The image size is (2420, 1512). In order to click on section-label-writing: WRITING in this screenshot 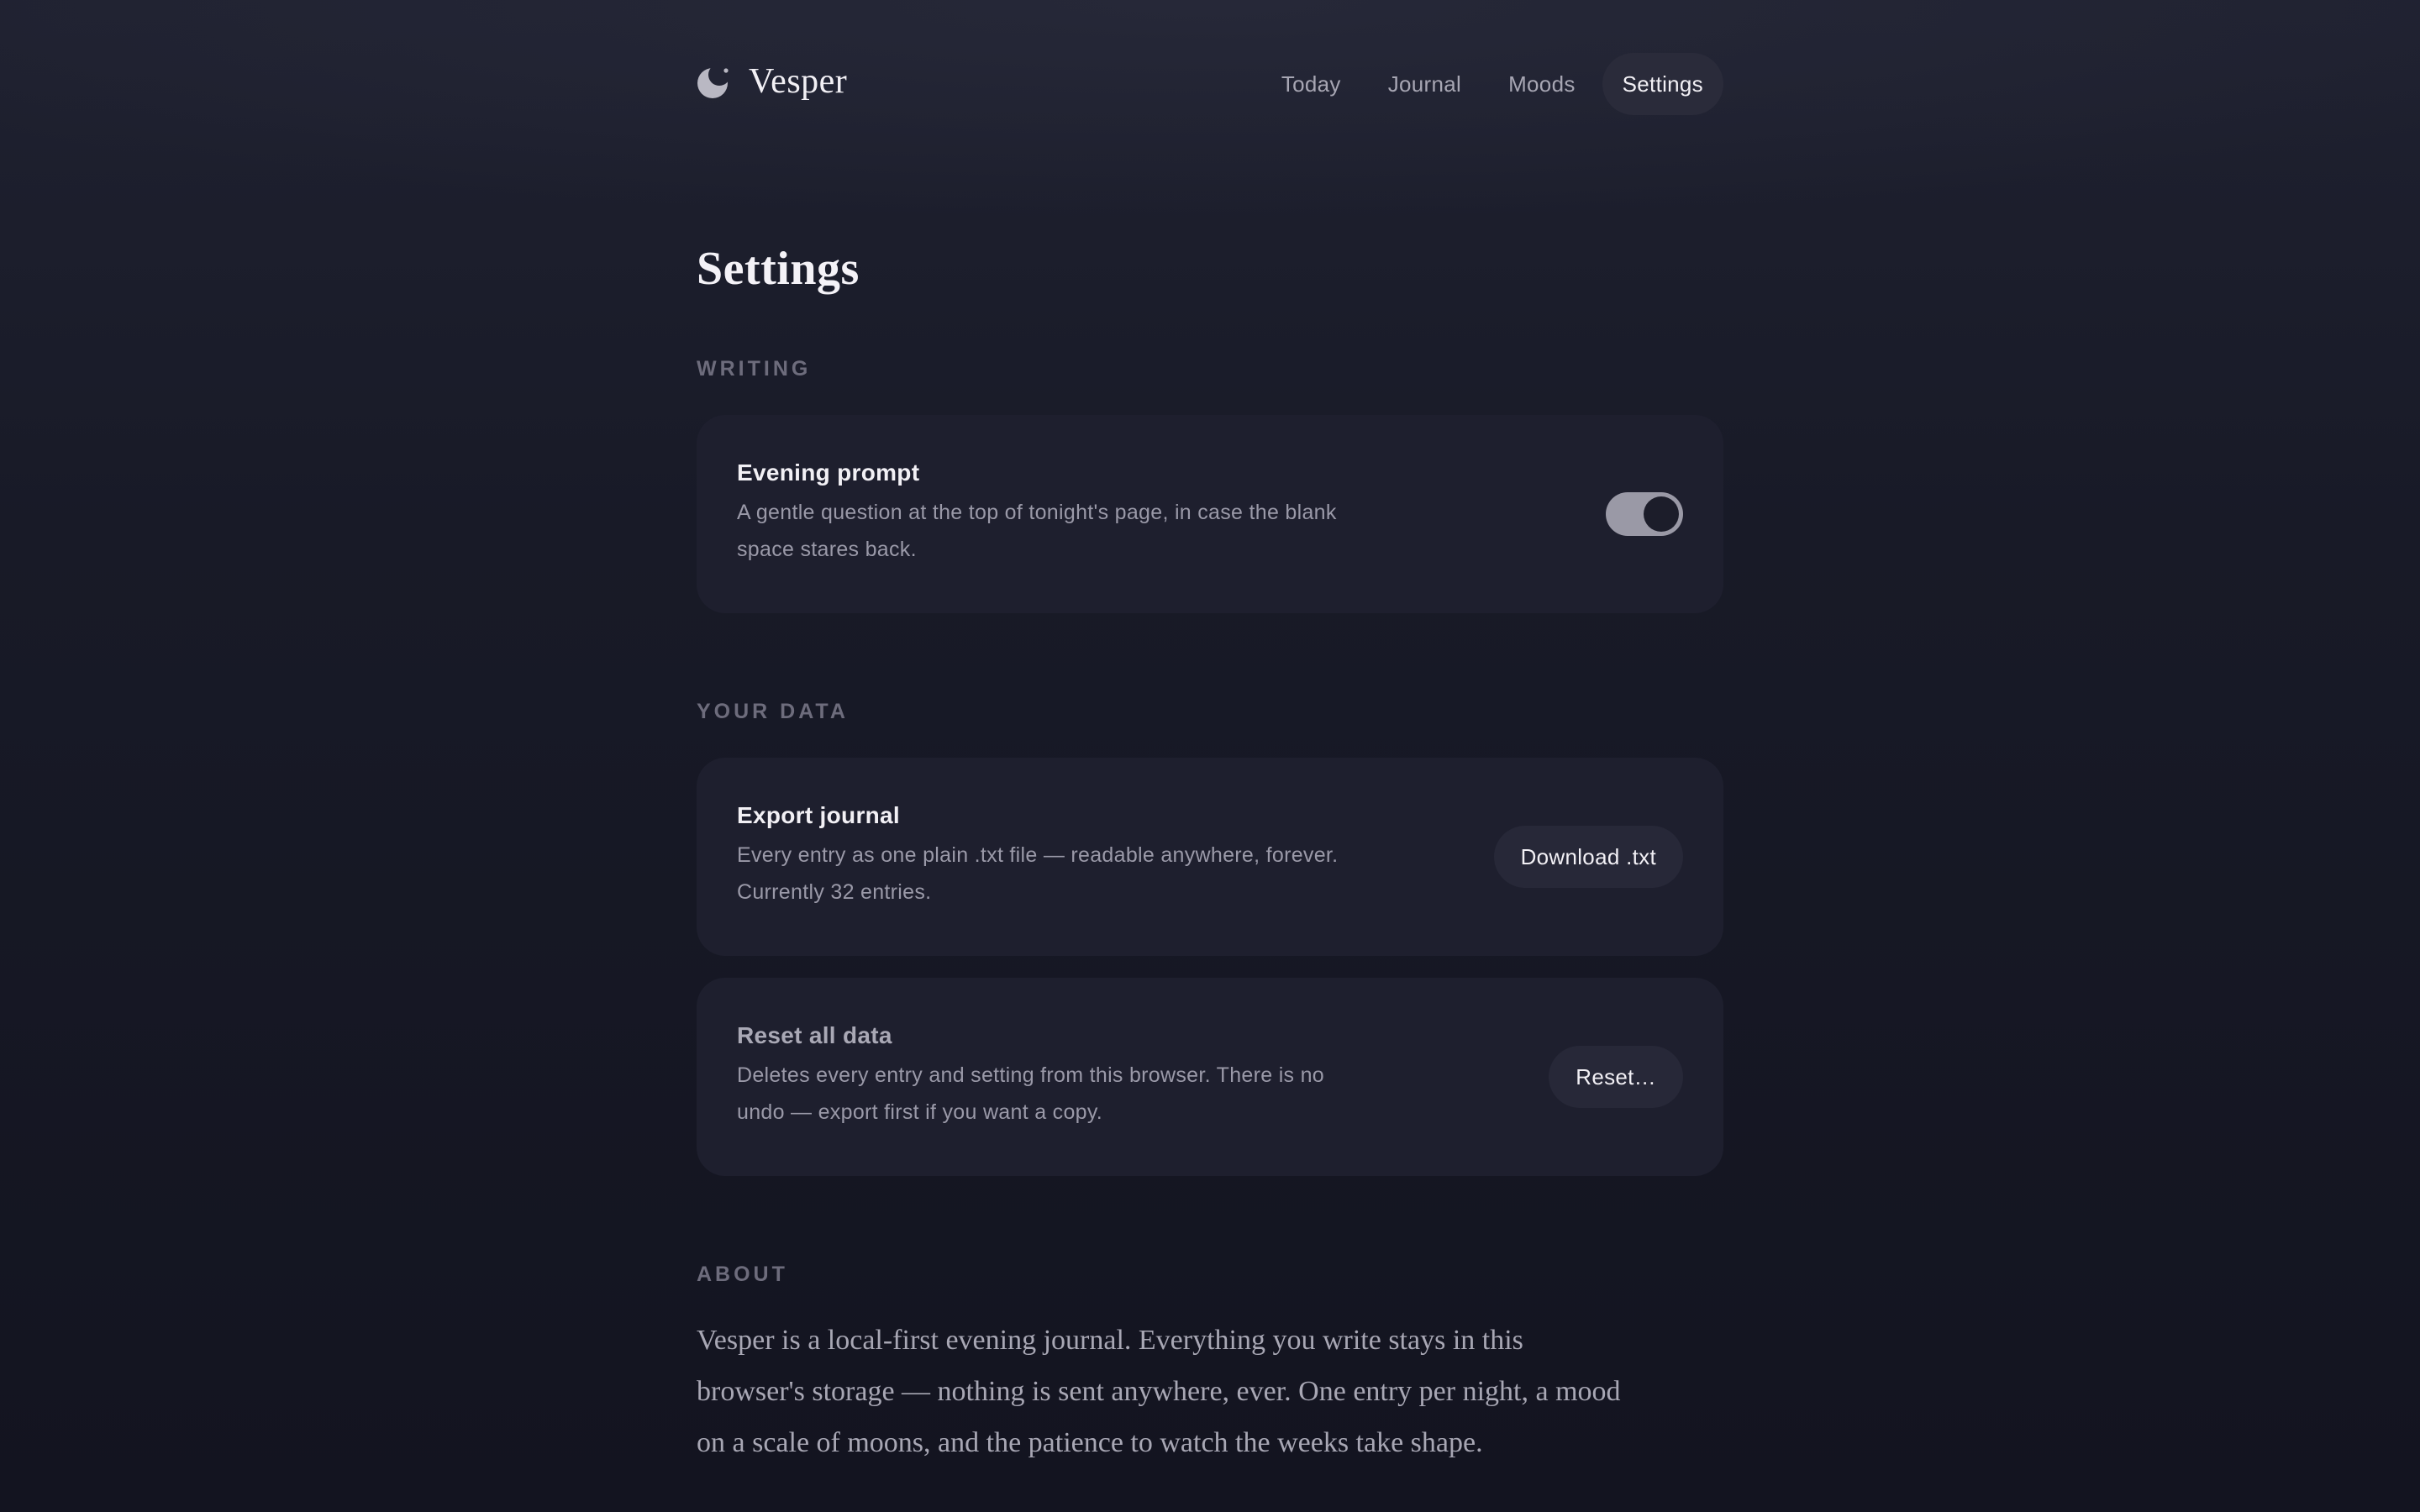, I will do `click(754, 369)`.